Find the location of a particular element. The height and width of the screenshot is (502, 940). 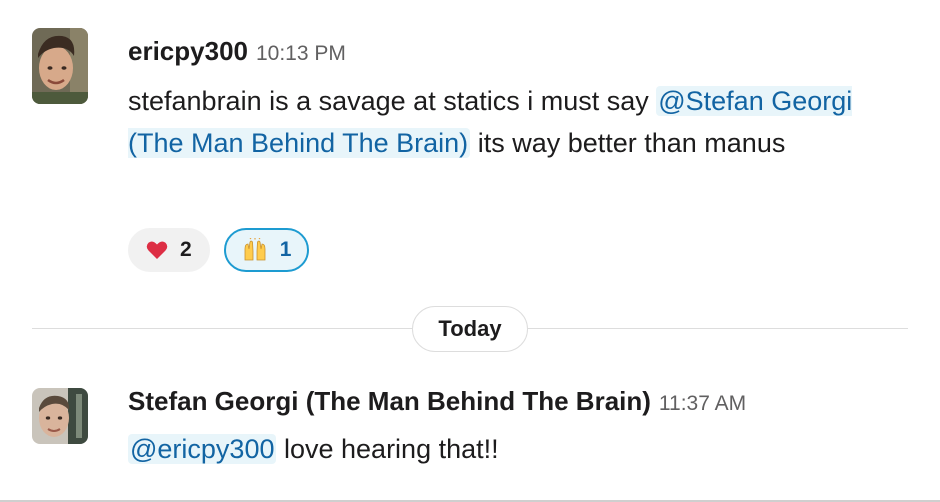

day-divider-pill: Today is located at coordinates (470, 329).